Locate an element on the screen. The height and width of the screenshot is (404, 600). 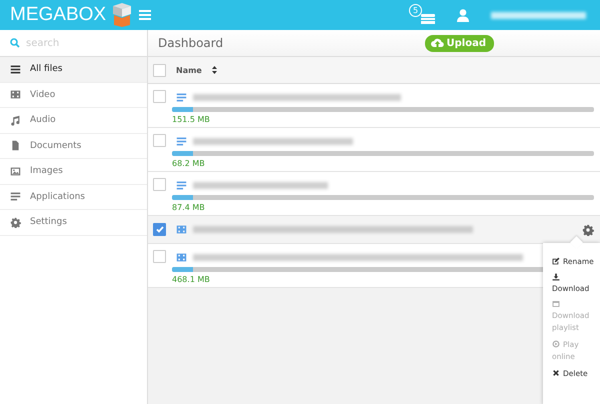
file-size: 151.5 MB is located at coordinates (191, 119).